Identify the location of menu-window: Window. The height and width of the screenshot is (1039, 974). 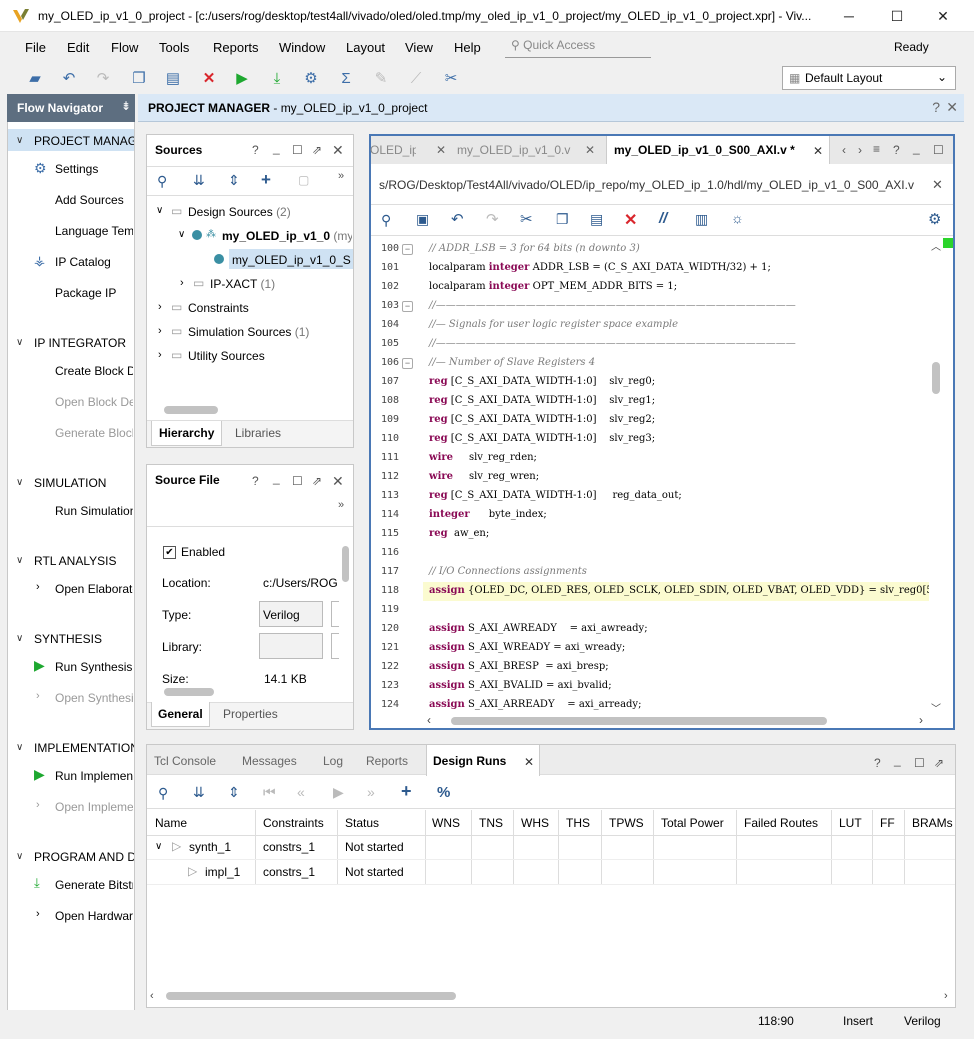
(302, 47).